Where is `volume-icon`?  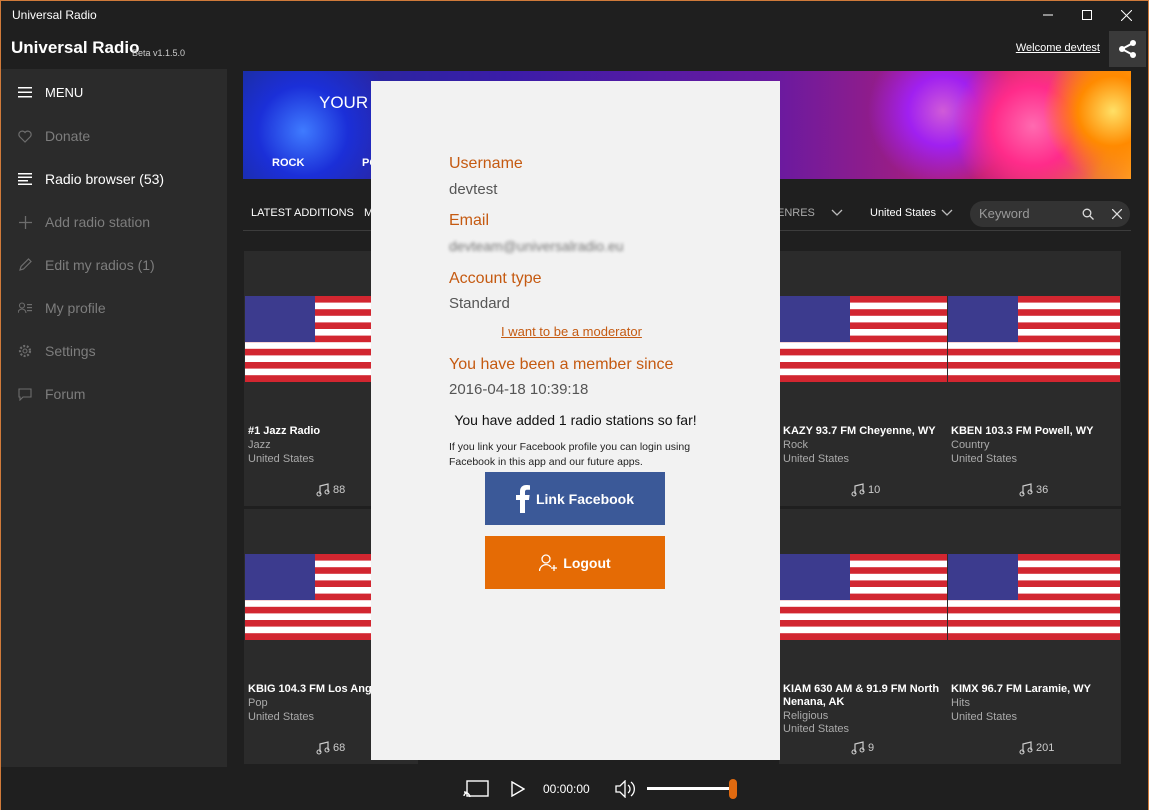 volume-icon is located at coordinates (626, 789).